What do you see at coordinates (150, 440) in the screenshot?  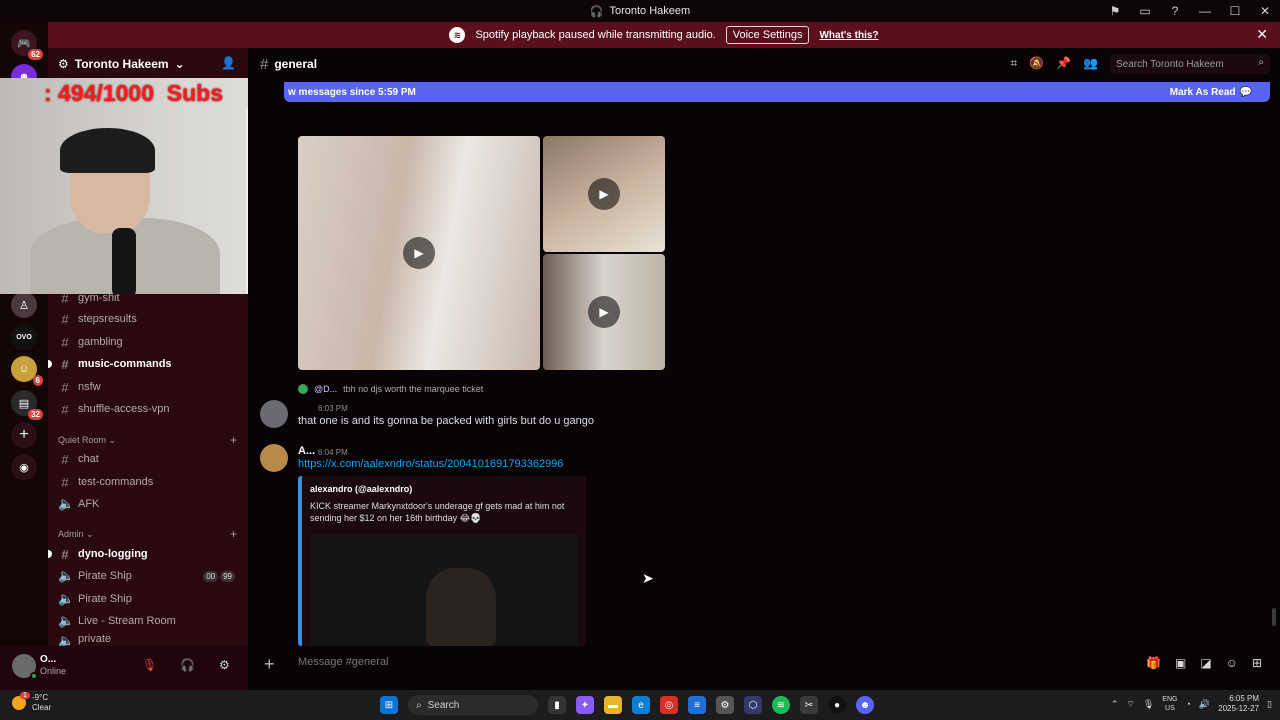 I see `category-quiet-room: Quiet Room ⌄ +` at bounding box center [150, 440].